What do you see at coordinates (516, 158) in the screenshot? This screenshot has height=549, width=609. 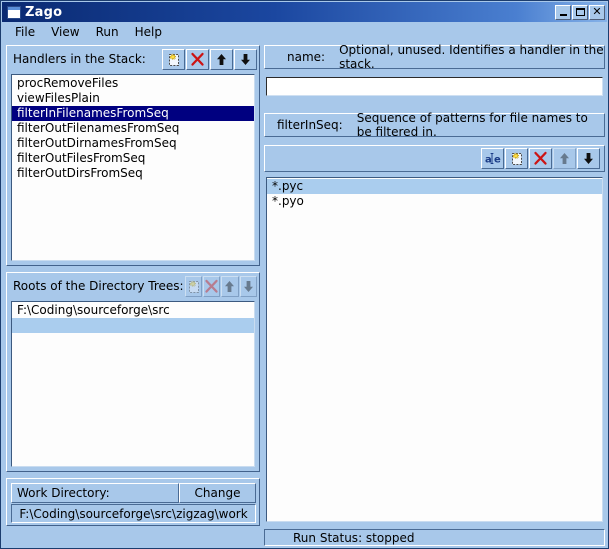 I see `new-pattern-button` at bounding box center [516, 158].